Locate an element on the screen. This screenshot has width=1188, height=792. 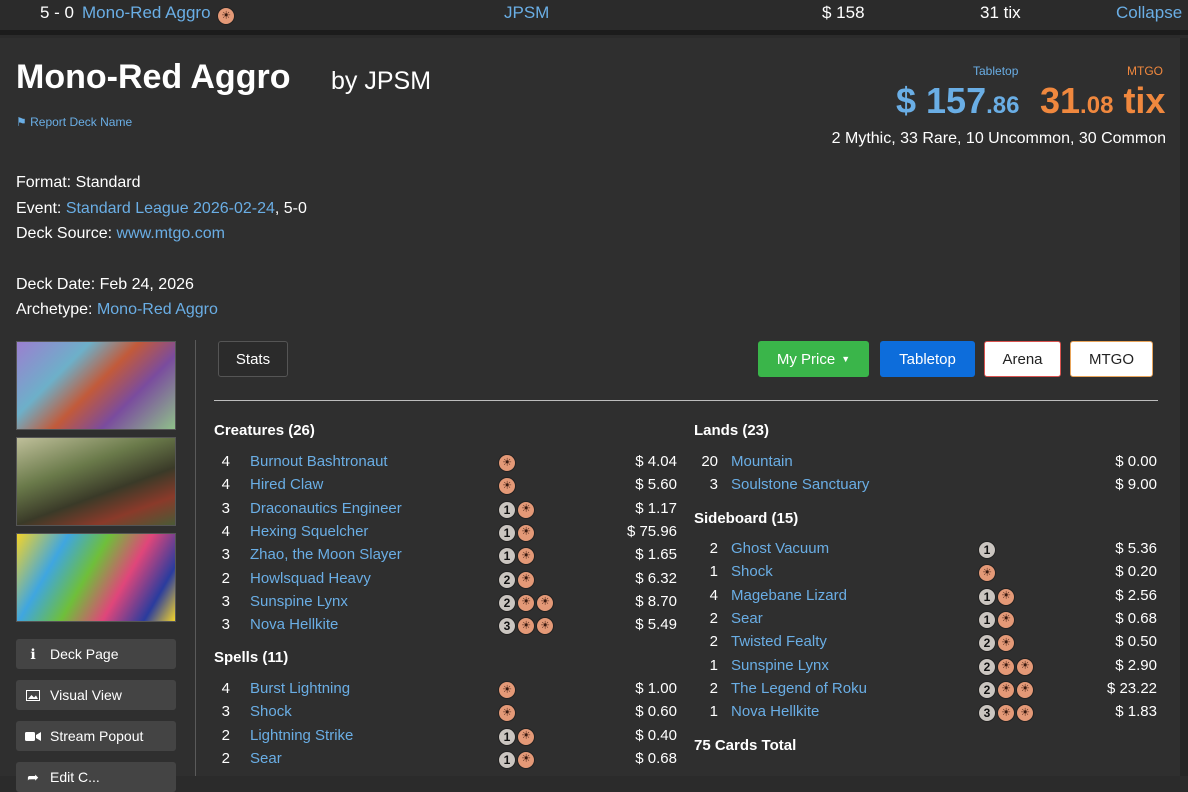
report-deck-name-link: ⚑ Report Deck Name is located at coordinates (74, 122).